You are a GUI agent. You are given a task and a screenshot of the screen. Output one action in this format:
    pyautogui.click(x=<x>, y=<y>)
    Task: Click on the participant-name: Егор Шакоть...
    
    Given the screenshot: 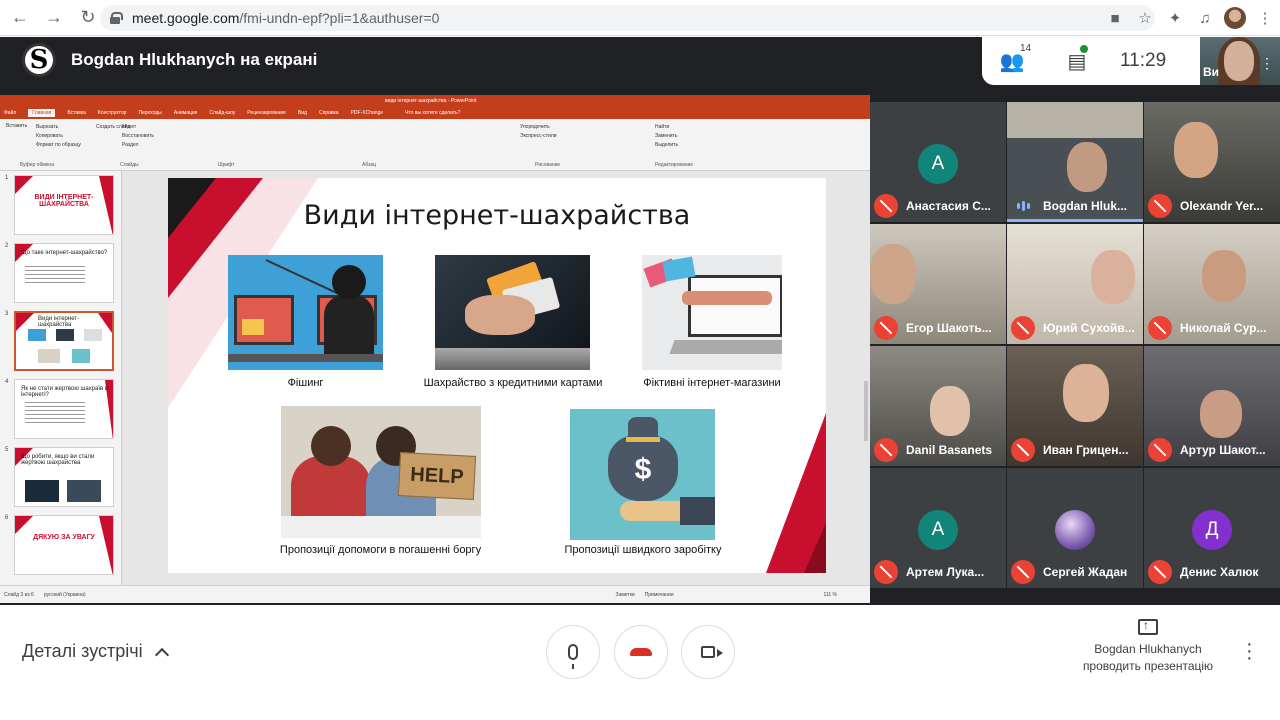 What is the action you would take?
    pyautogui.click(x=949, y=328)
    